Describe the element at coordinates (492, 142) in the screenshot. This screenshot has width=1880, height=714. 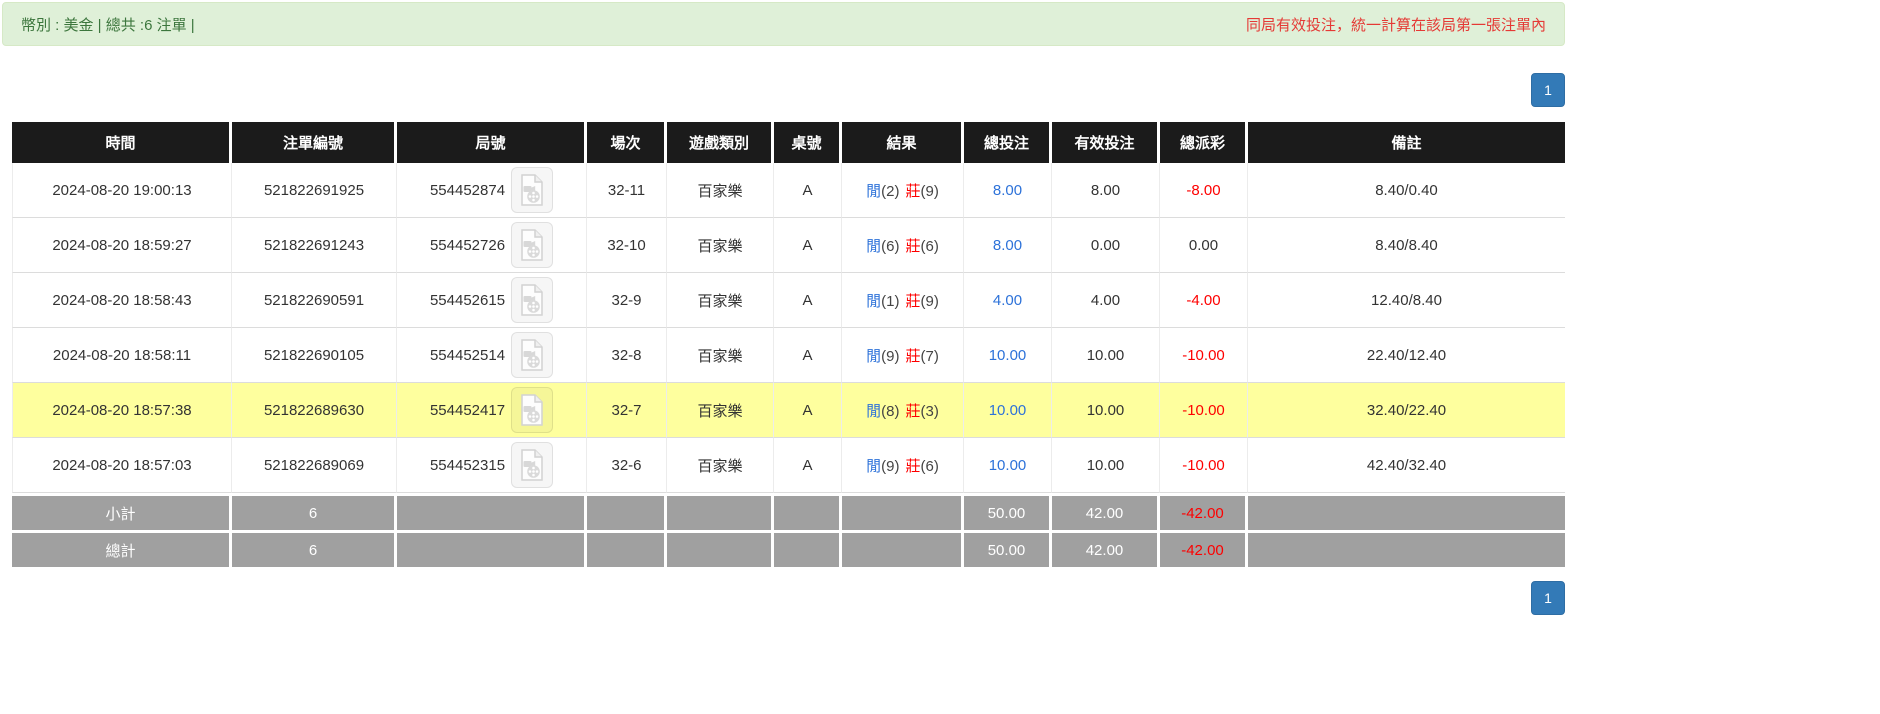
I see `header-round-id: 局號` at that location.